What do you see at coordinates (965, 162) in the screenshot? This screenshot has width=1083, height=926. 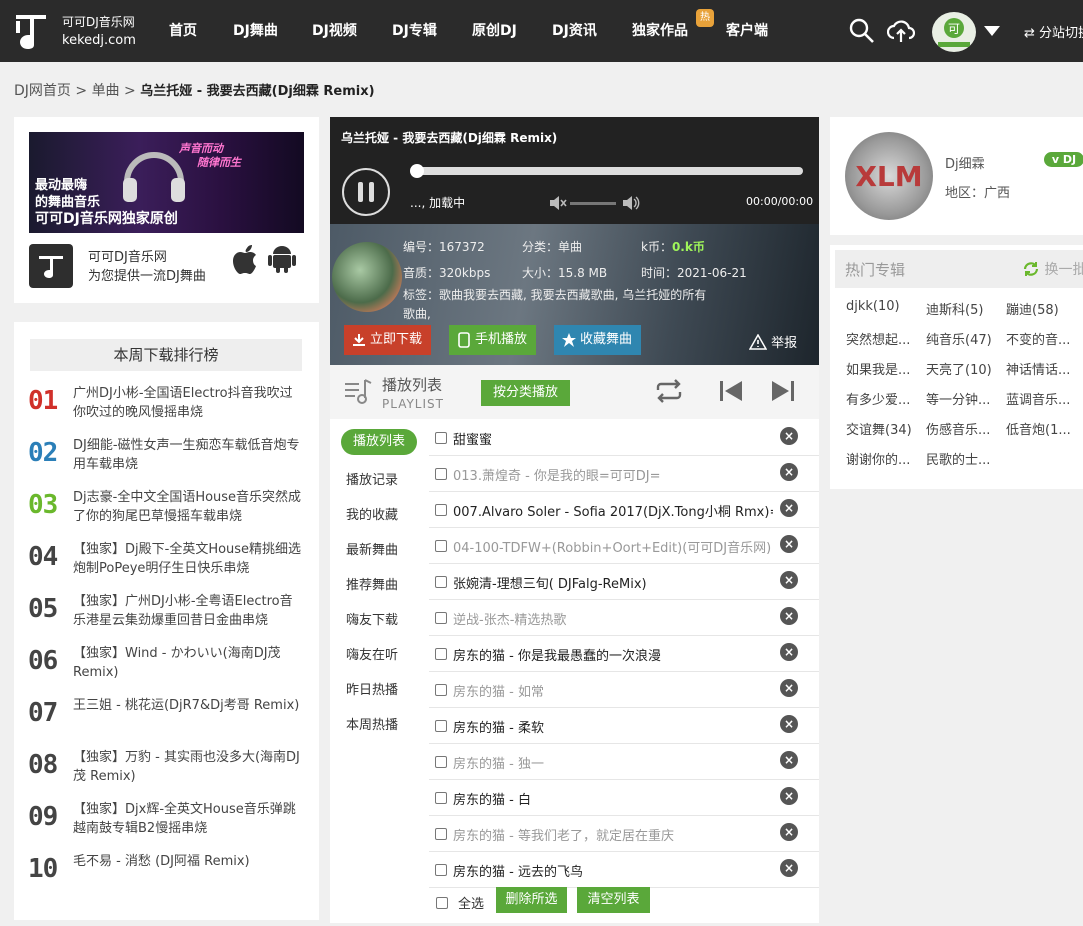 I see `artist-name: Dj细霖` at bounding box center [965, 162].